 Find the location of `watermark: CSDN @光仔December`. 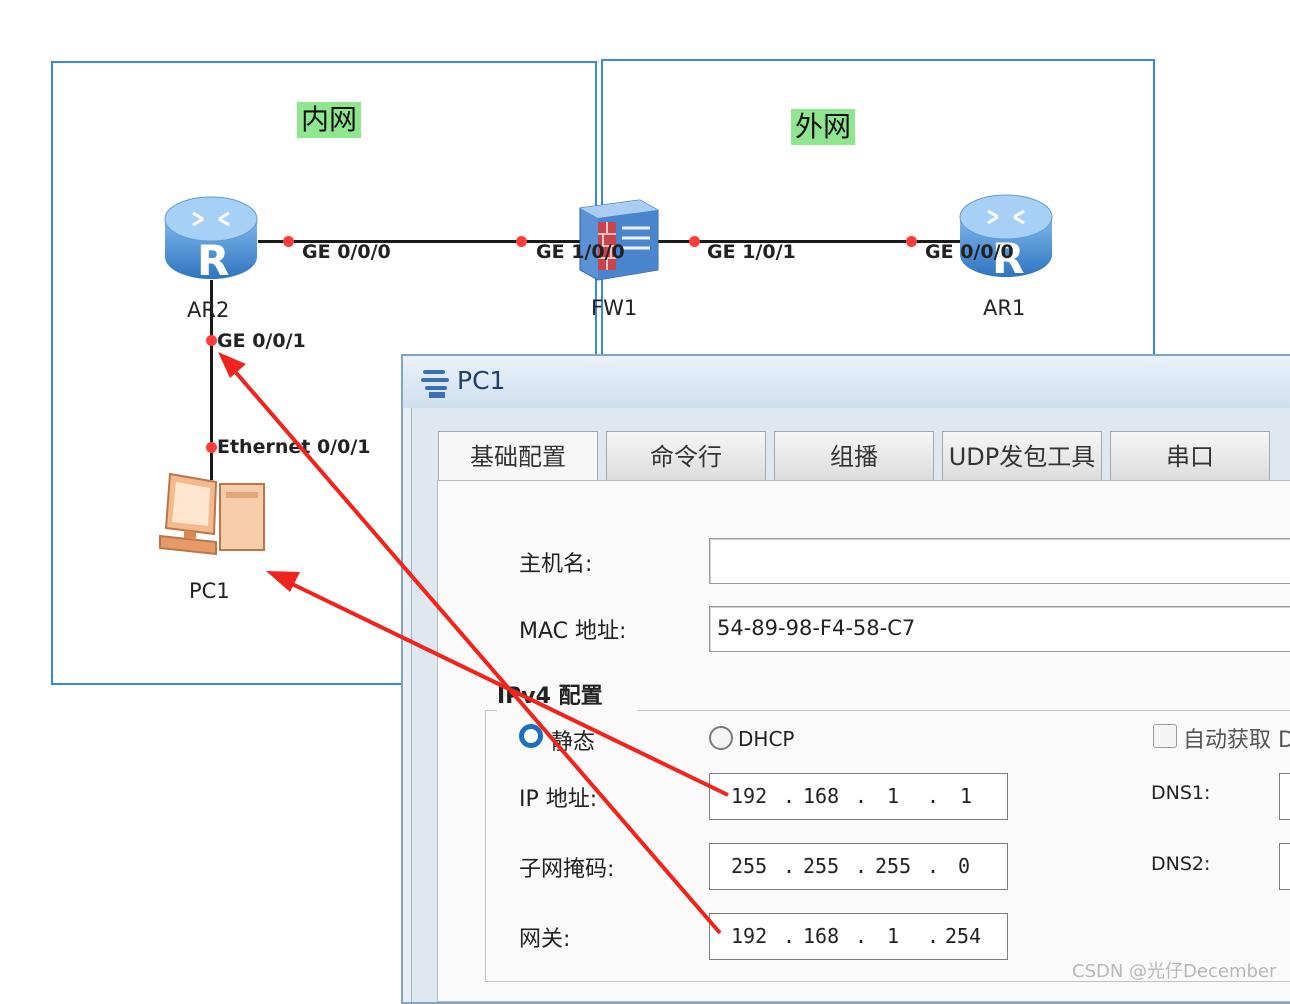

watermark: CSDN @光仔December is located at coordinates (1174, 971).